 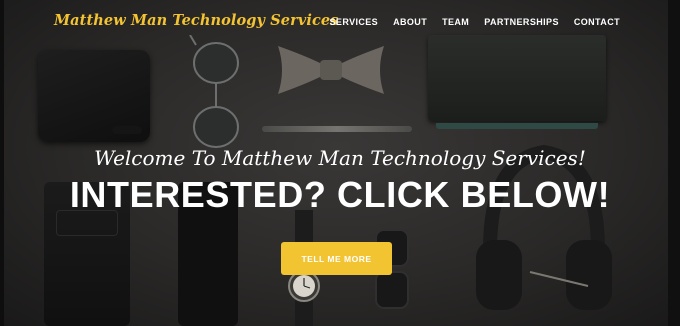 I want to click on tell-me-more-button: TELL ME MORE, so click(x=336, y=258).